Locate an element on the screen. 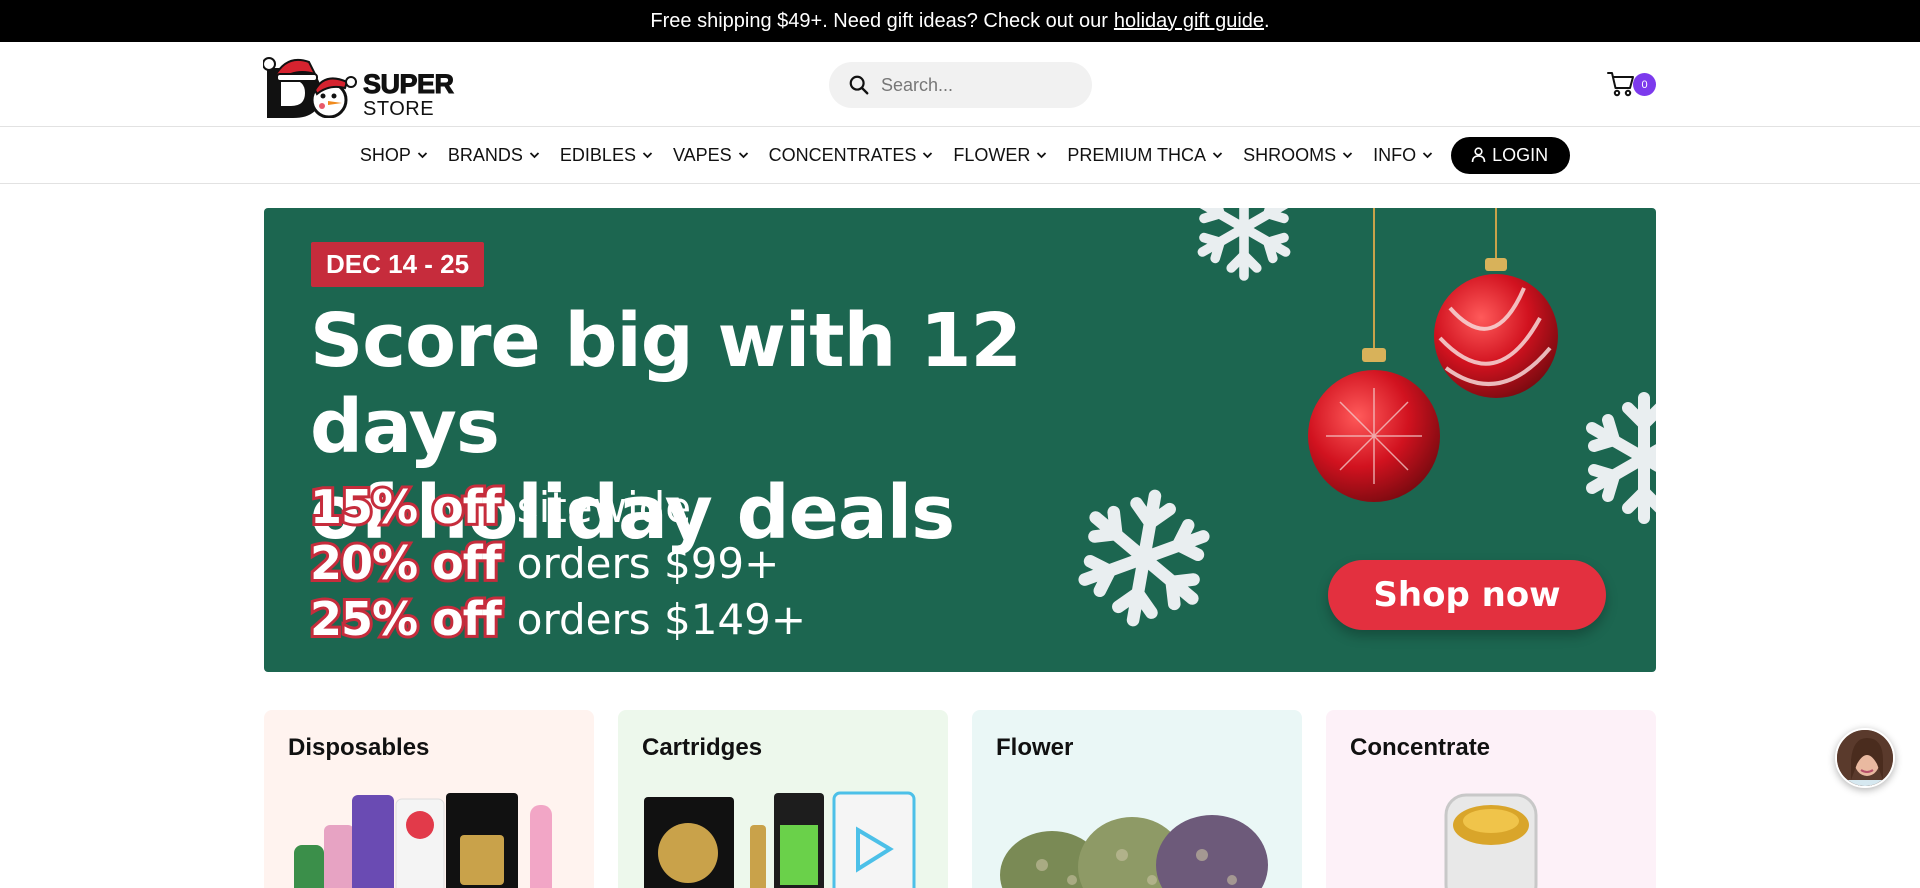  offer-row: 20% off orders $99+ is located at coordinates (543, 563).